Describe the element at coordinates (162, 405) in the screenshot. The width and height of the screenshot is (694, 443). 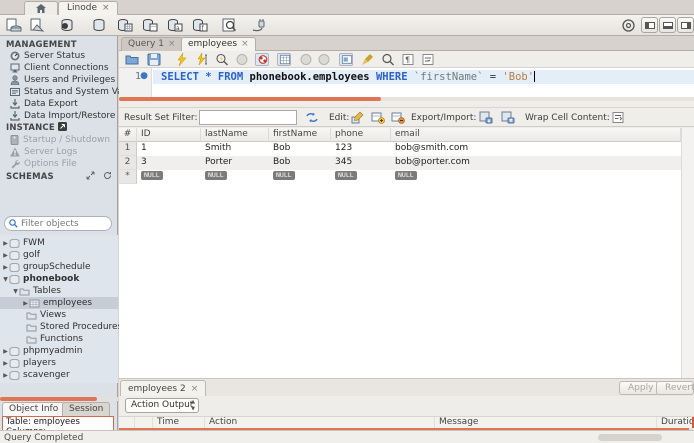
I see `output-selector-dropdown: Action Output ▲ ▼` at that location.